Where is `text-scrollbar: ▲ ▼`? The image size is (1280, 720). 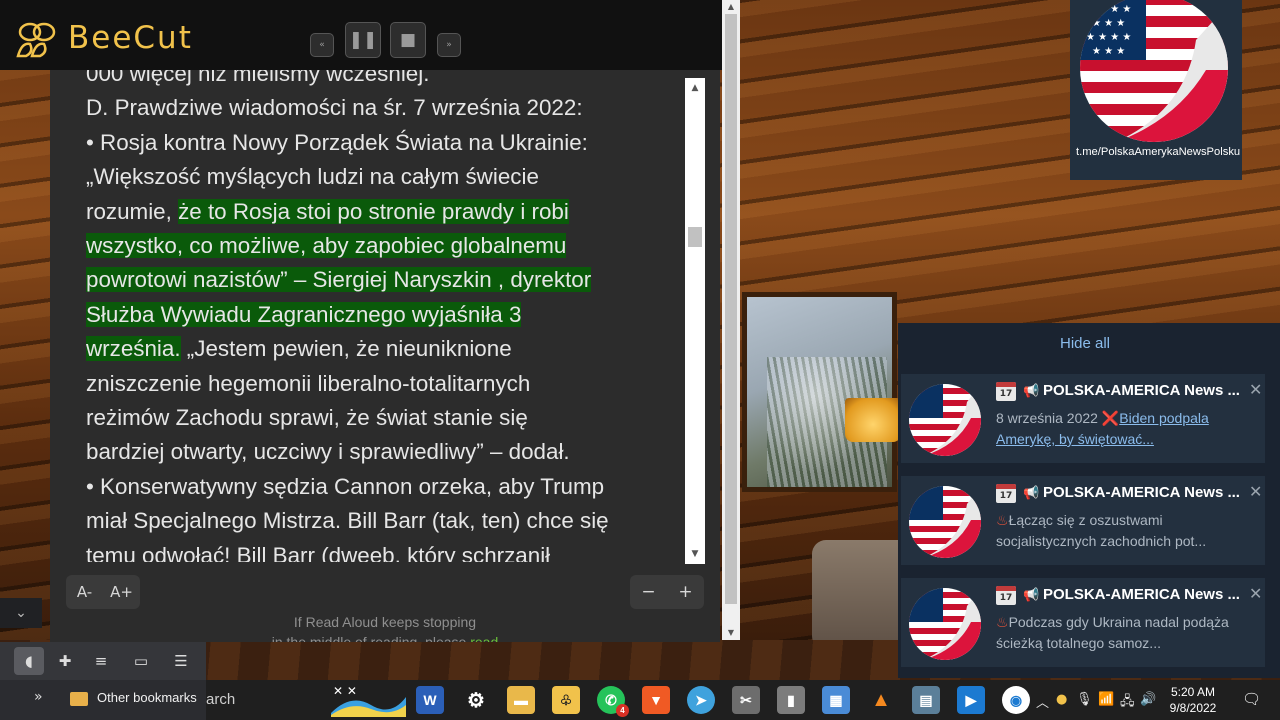 text-scrollbar: ▲ ▼ is located at coordinates (695, 321).